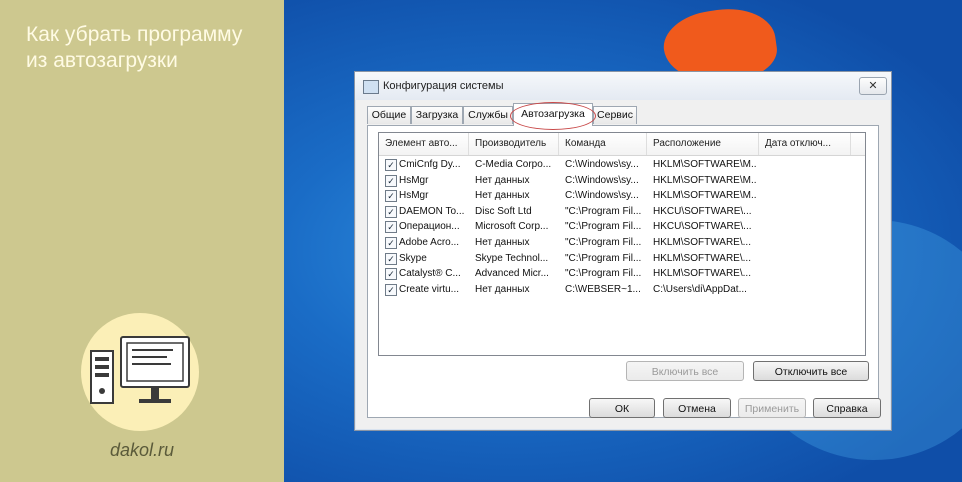 The width and height of the screenshot is (962, 482). I want to click on title-bar: Конфигурация системы ✕, so click(623, 86).